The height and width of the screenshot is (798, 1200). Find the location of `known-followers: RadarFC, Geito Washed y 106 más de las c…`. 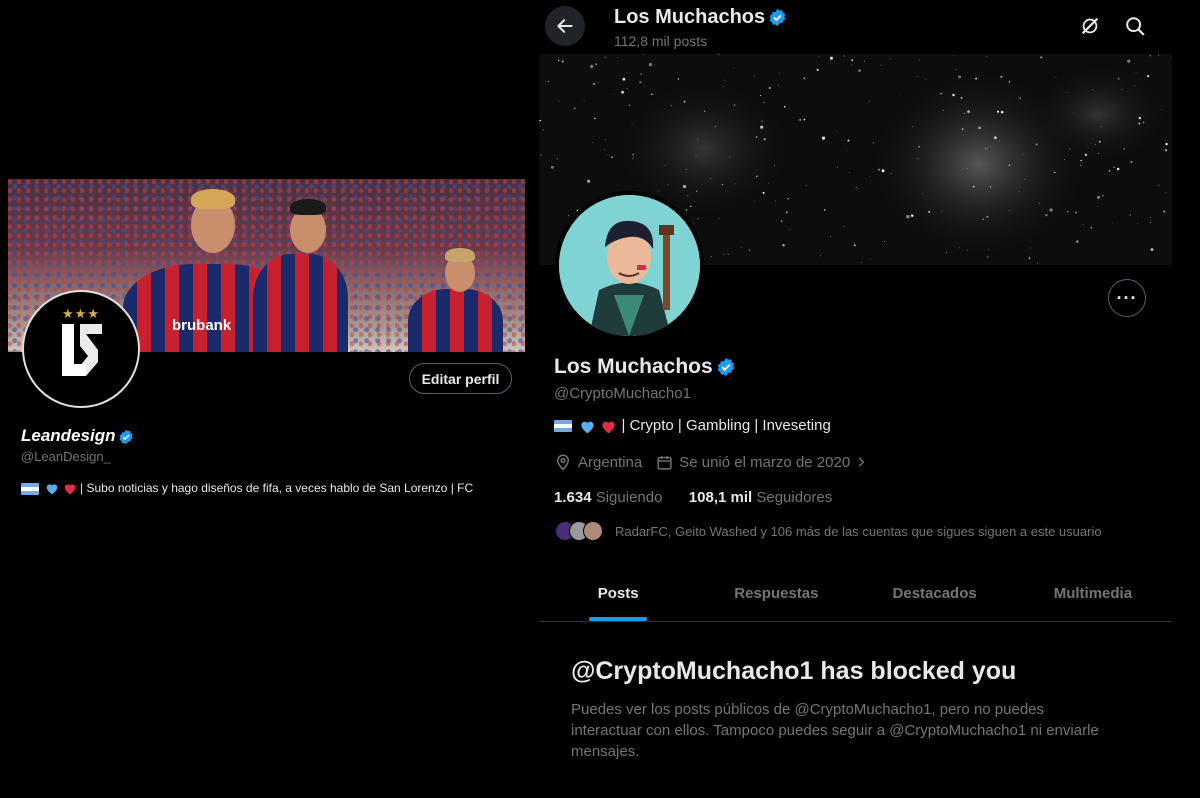

known-followers: RadarFC, Geito Washed y 106 más de las c… is located at coordinates (828, 531).